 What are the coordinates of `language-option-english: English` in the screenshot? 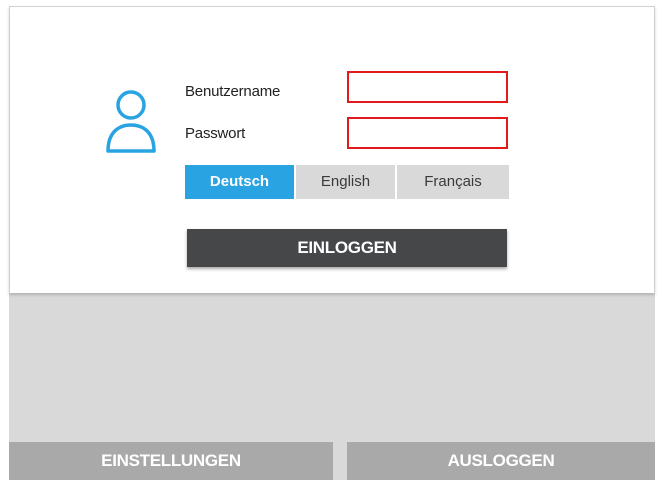 It's located at (344, 182).